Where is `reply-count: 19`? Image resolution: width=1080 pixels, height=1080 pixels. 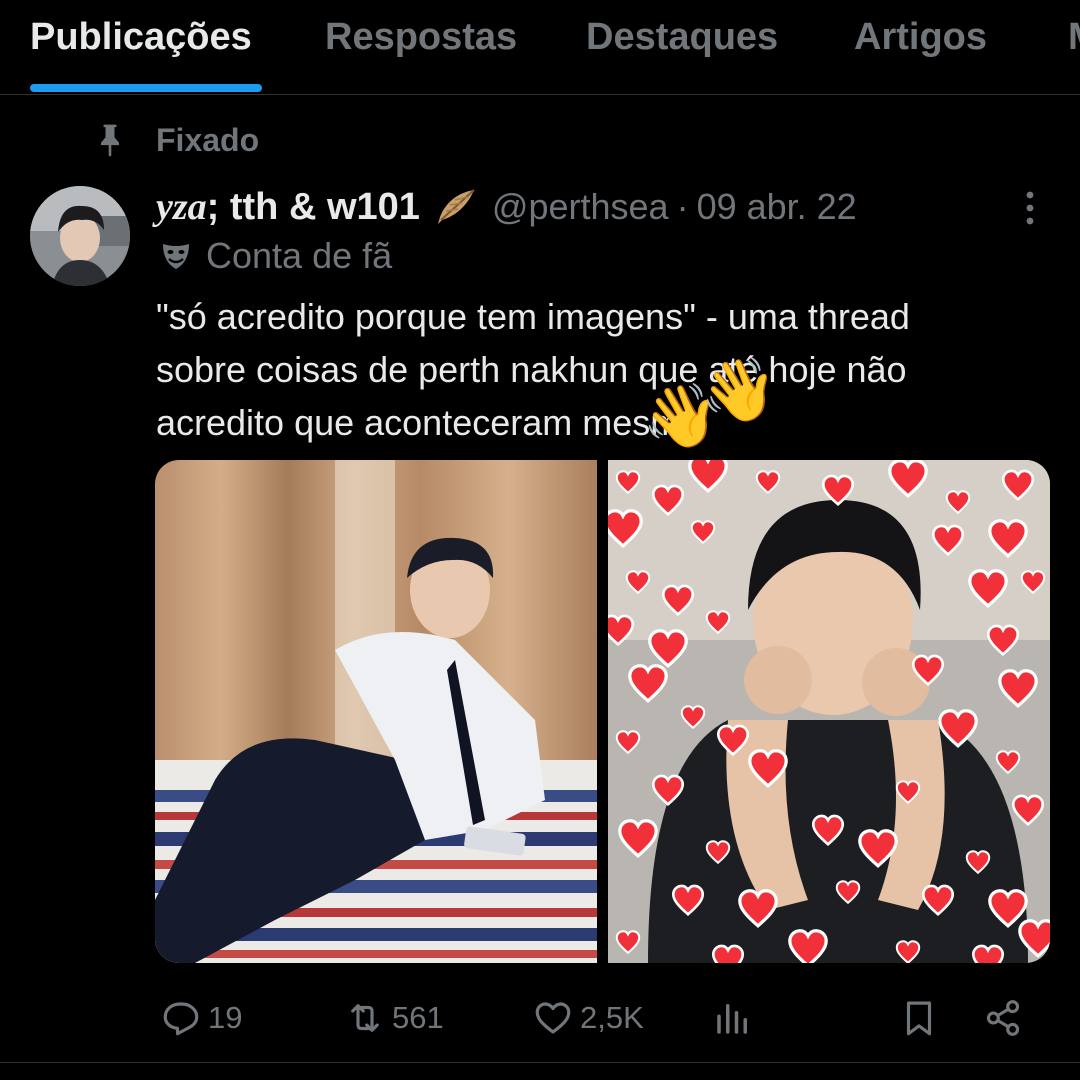
reply-count: 19 is located at coordinates (225, 1017).